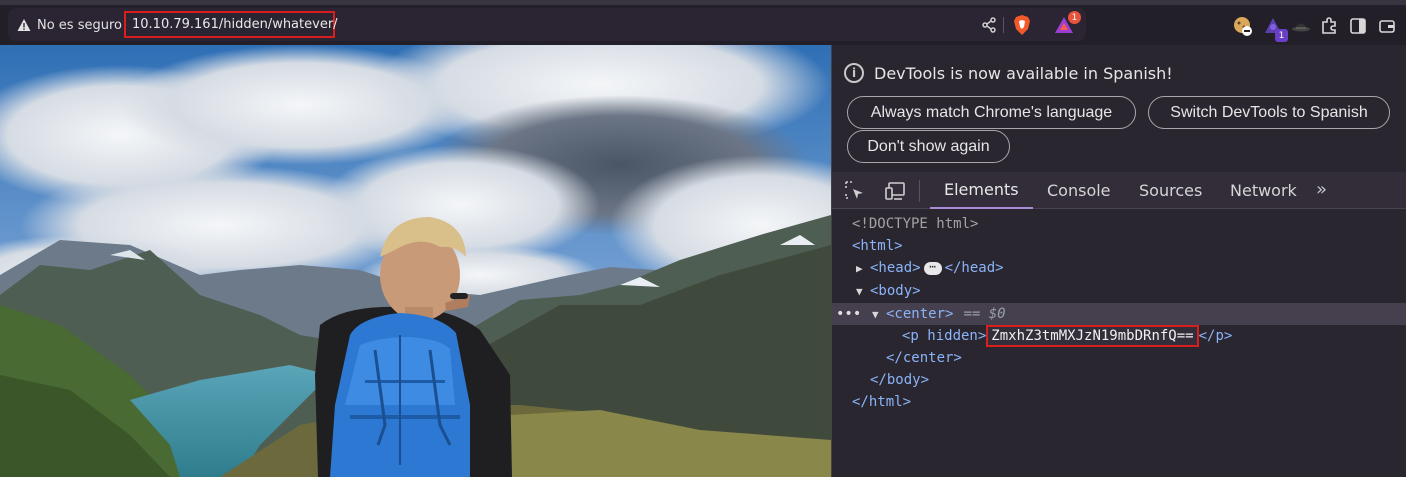 Image resolution: width=1406 pixels, height=477 pixels. What do you see at coordinates (235, 24) in the screenshot?
I see `url-value: 10.10.79.161/hidden/whatever/` at bounding box center [235, 24].